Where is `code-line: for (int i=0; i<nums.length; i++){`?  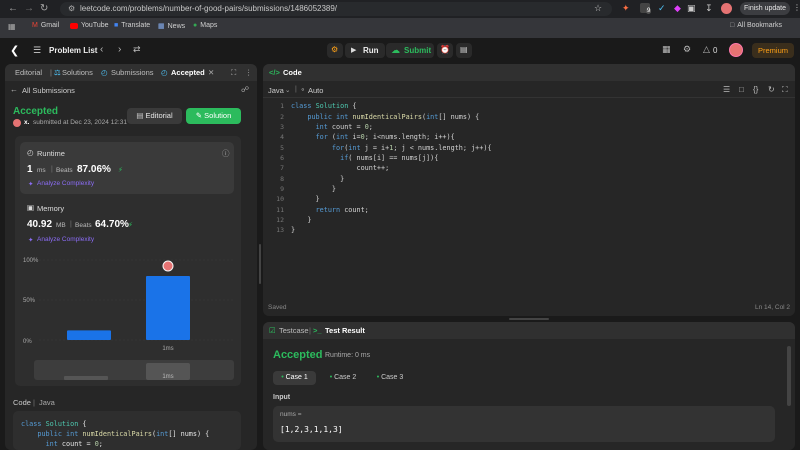
code-line: for (int i=0; i<nums.length; i++){ is located at coordinates (385, 137).